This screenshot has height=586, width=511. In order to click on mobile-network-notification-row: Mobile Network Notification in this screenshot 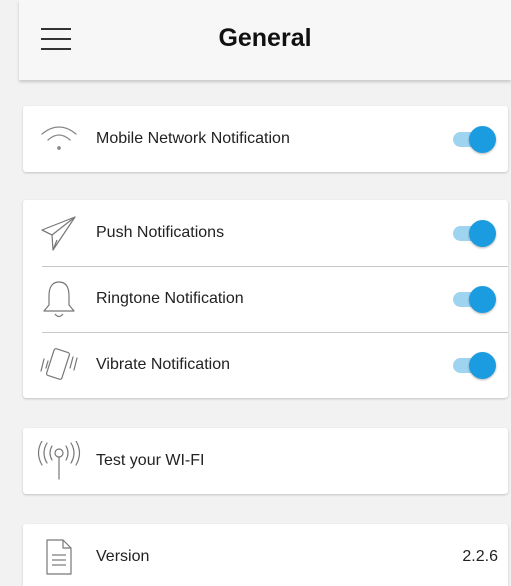, I will do `click(265, 139)`.